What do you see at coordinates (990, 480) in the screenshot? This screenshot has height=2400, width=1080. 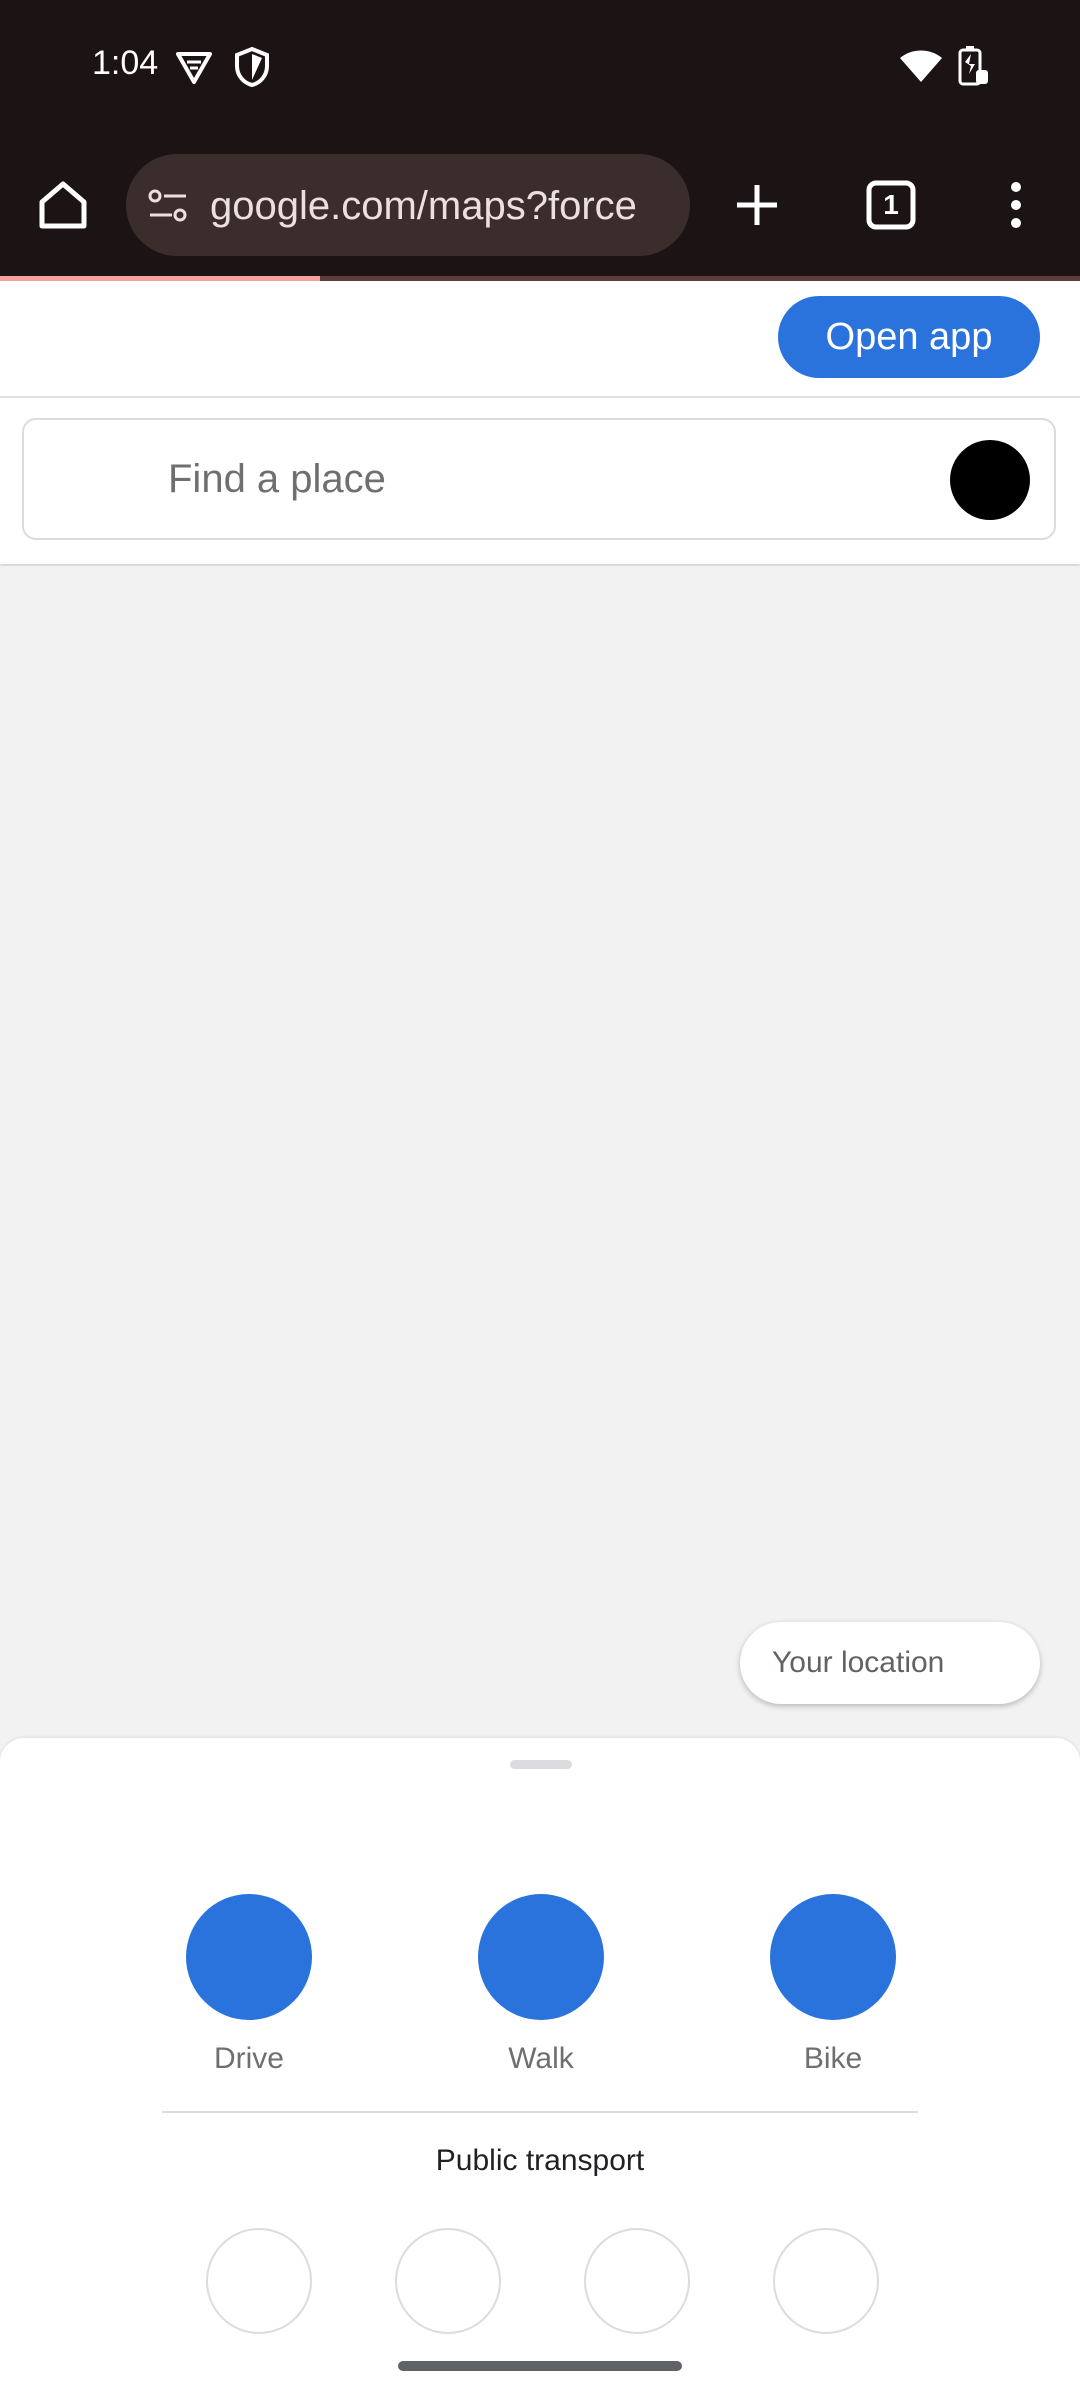 I see `profile-avatar` at bounding box center [990, 480].